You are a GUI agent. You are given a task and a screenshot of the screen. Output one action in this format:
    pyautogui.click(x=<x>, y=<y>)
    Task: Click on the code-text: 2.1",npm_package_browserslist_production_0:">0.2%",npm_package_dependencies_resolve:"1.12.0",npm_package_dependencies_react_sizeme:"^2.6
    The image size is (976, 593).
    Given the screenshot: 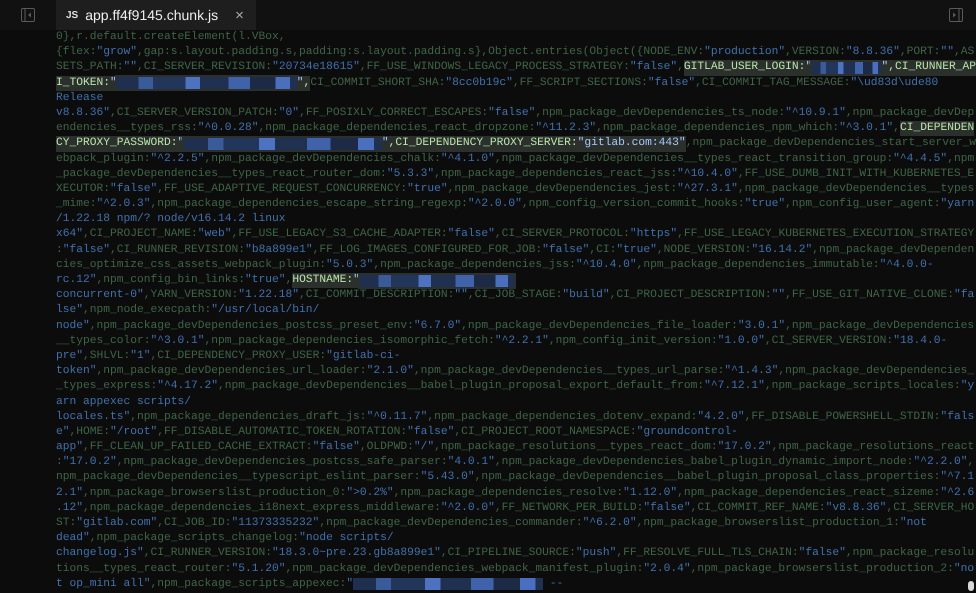 What is the action you would take?
    pyautogui.click(x=515, y=493)
    